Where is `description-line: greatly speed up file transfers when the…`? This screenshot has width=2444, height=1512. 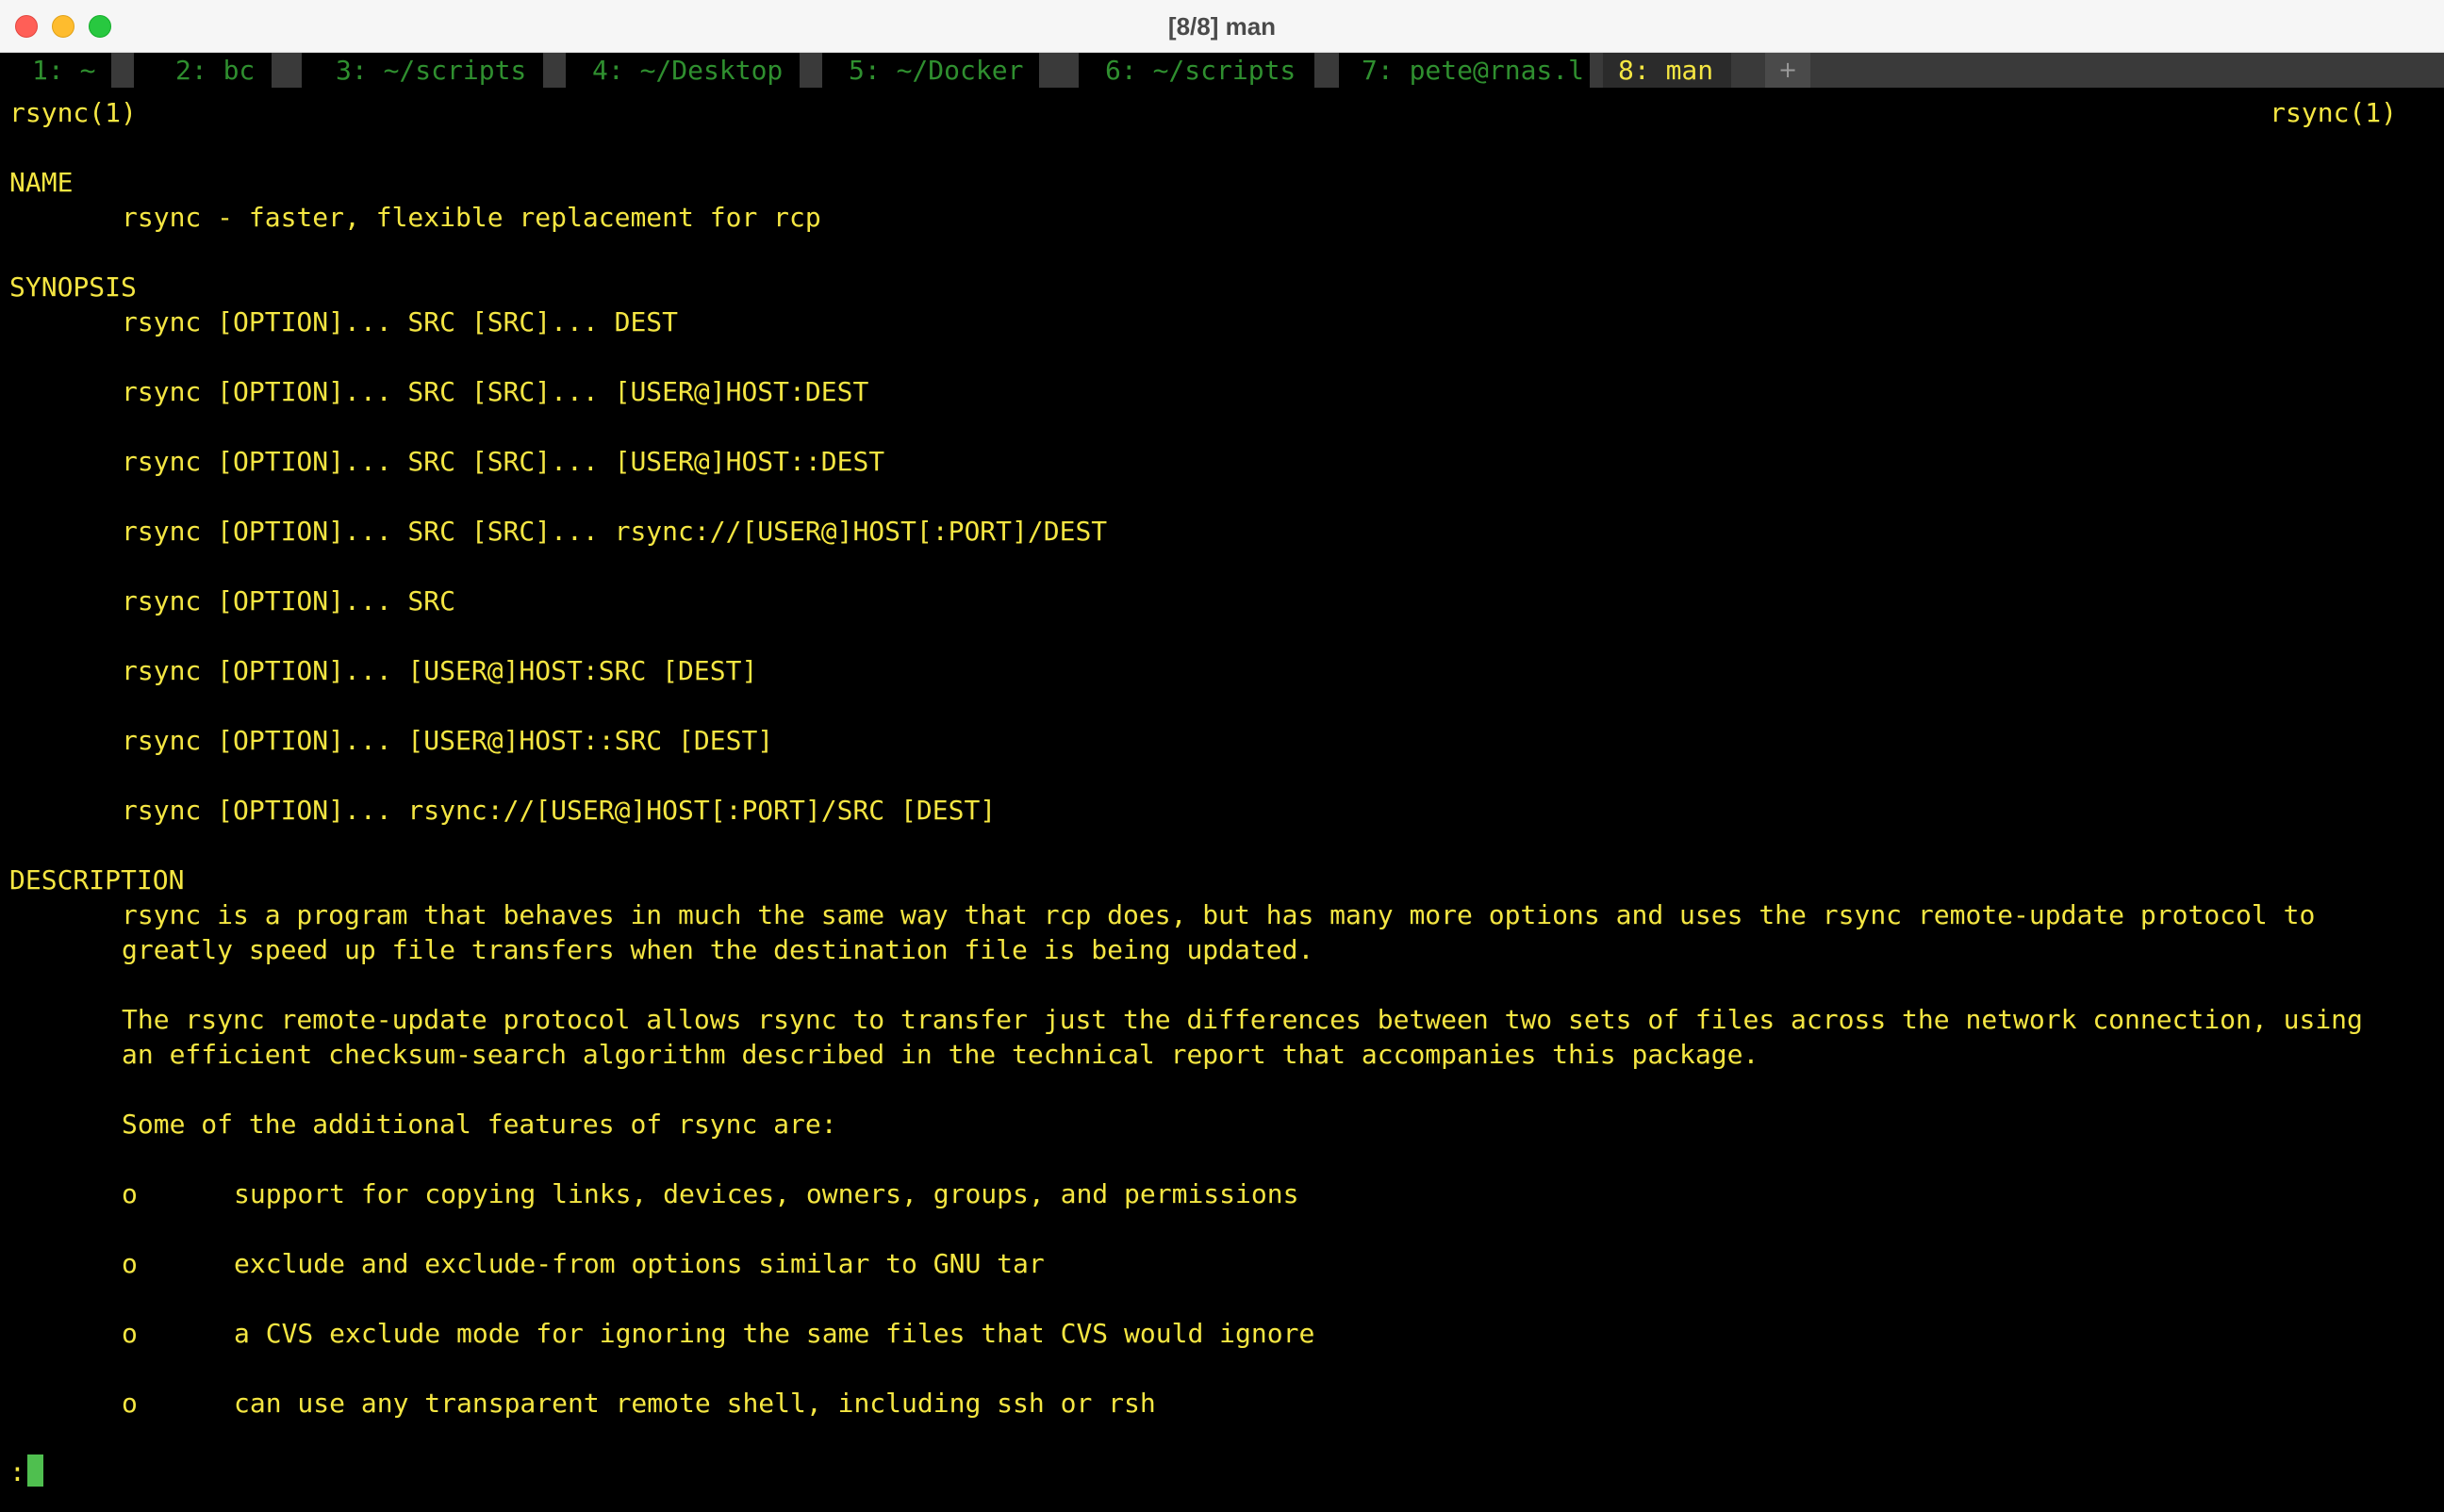 description-line: greatly speed up file transfers when the… is located at coordinates (718, 950).